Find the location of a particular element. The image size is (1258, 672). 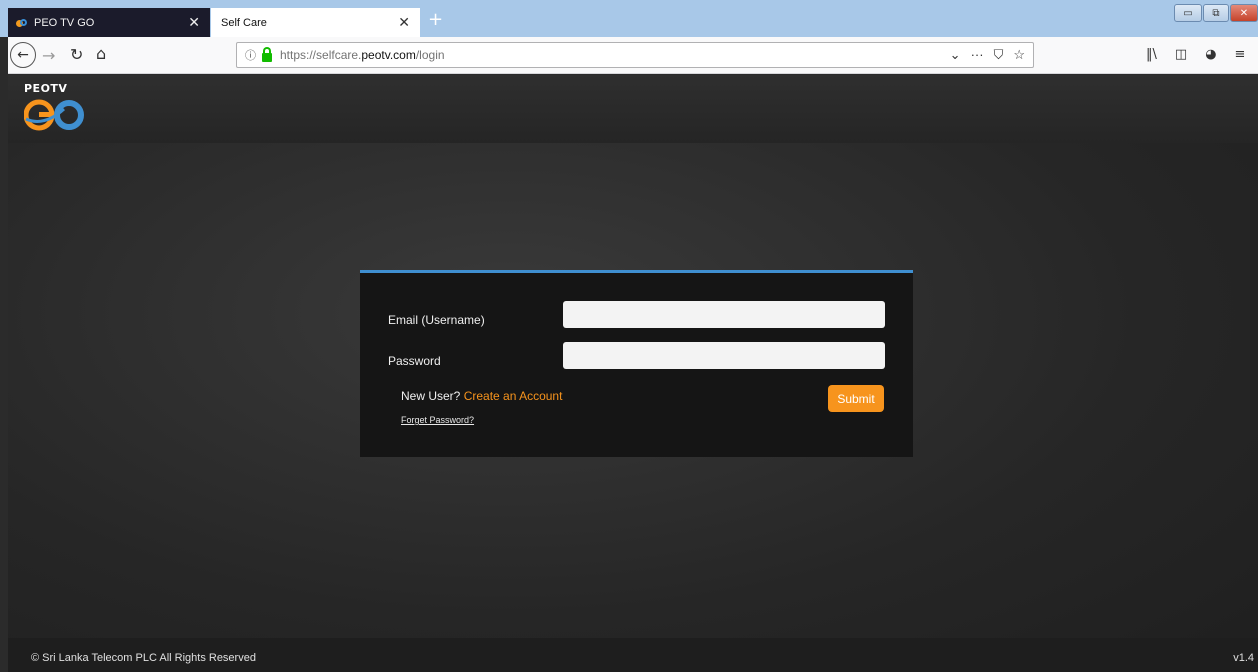

new-user-prompt: New User? Create an Account is located at coordinates (482, 396).